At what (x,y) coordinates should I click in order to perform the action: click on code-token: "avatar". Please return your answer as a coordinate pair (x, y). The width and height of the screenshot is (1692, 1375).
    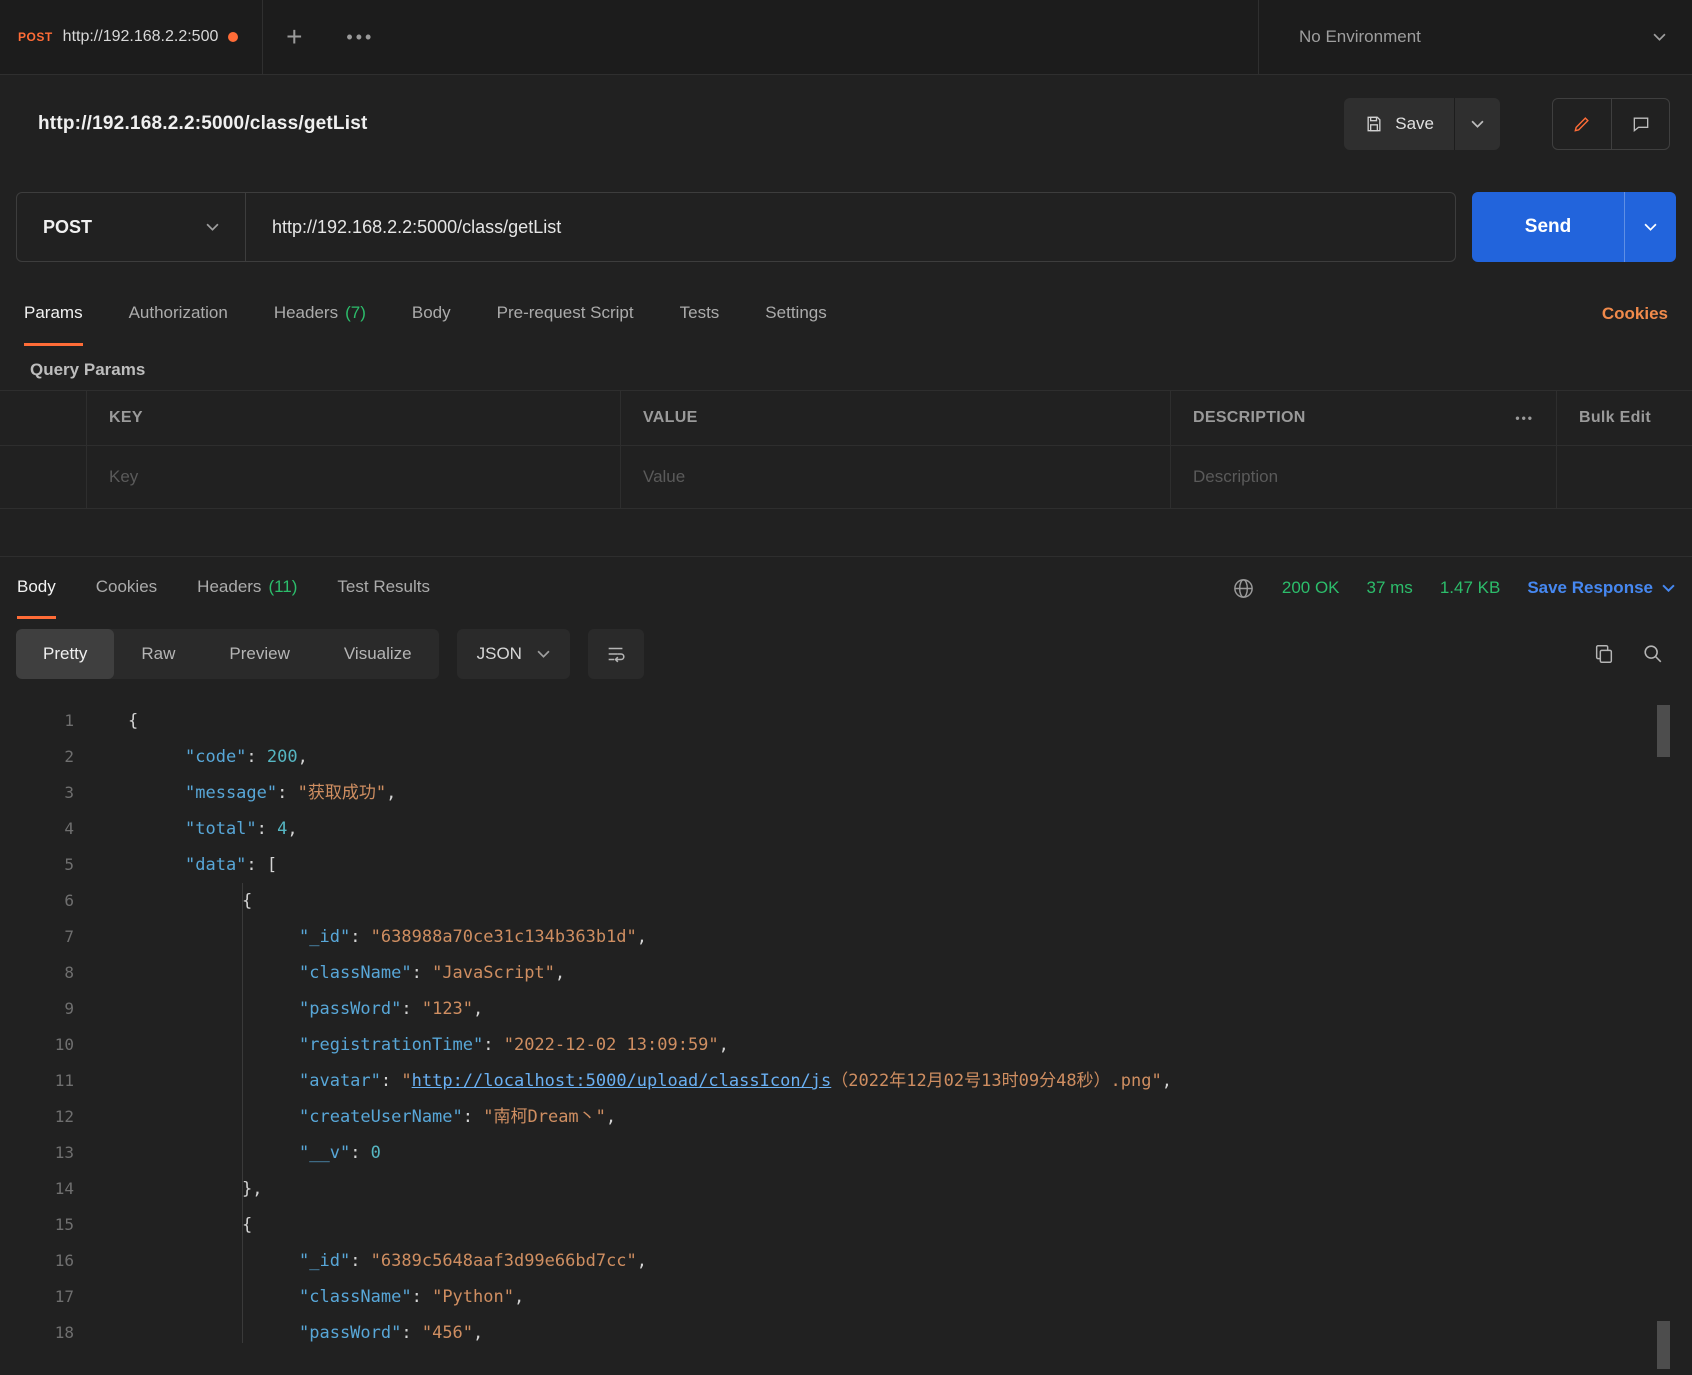
    Looking at the image, I should click on (340, 1081).